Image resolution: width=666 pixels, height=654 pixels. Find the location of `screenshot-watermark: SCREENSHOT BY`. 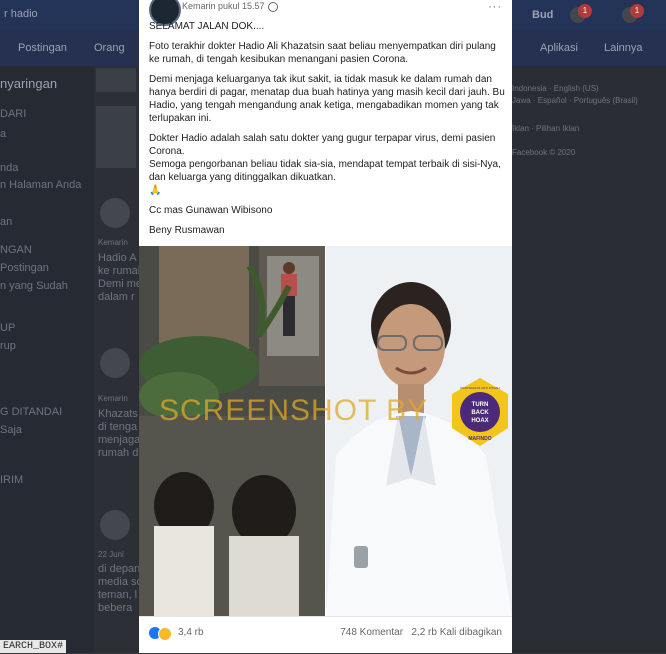

screenshot-watermark: SCREENSHOT BY is located at coordinates (294, 410).